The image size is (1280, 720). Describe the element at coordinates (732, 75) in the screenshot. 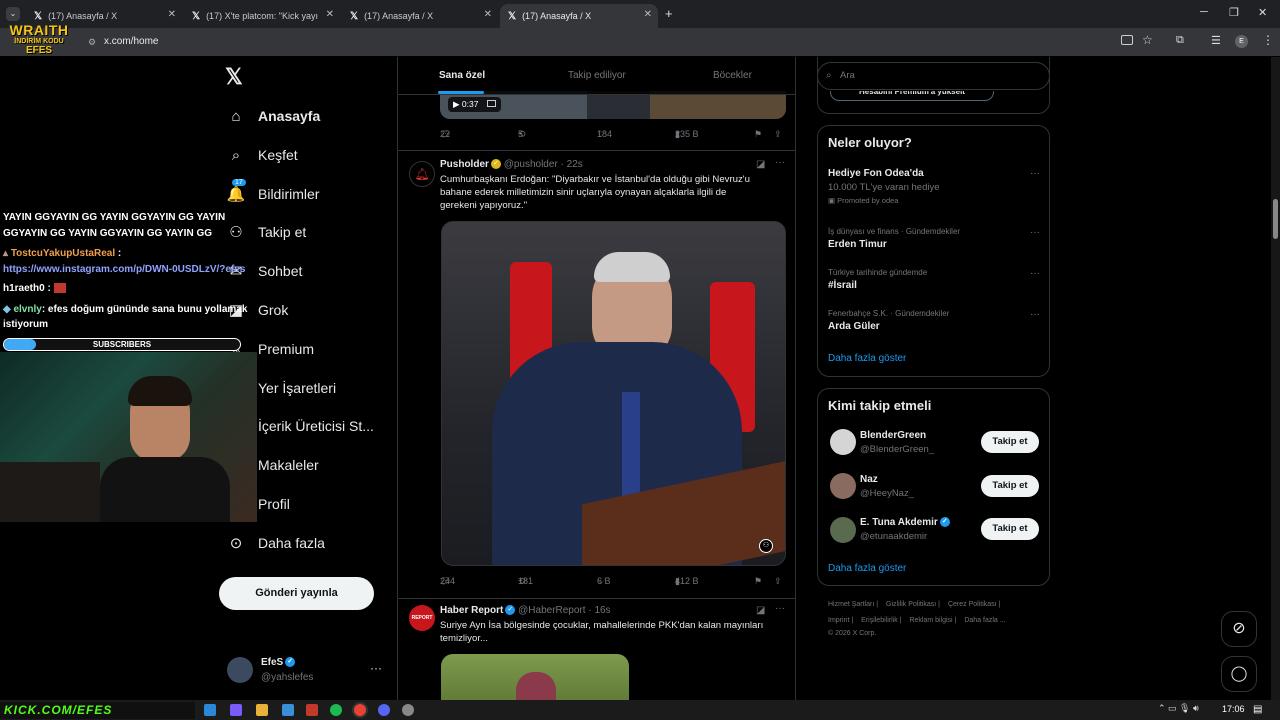

I see `tab-bugs: Böcekler` at that location.